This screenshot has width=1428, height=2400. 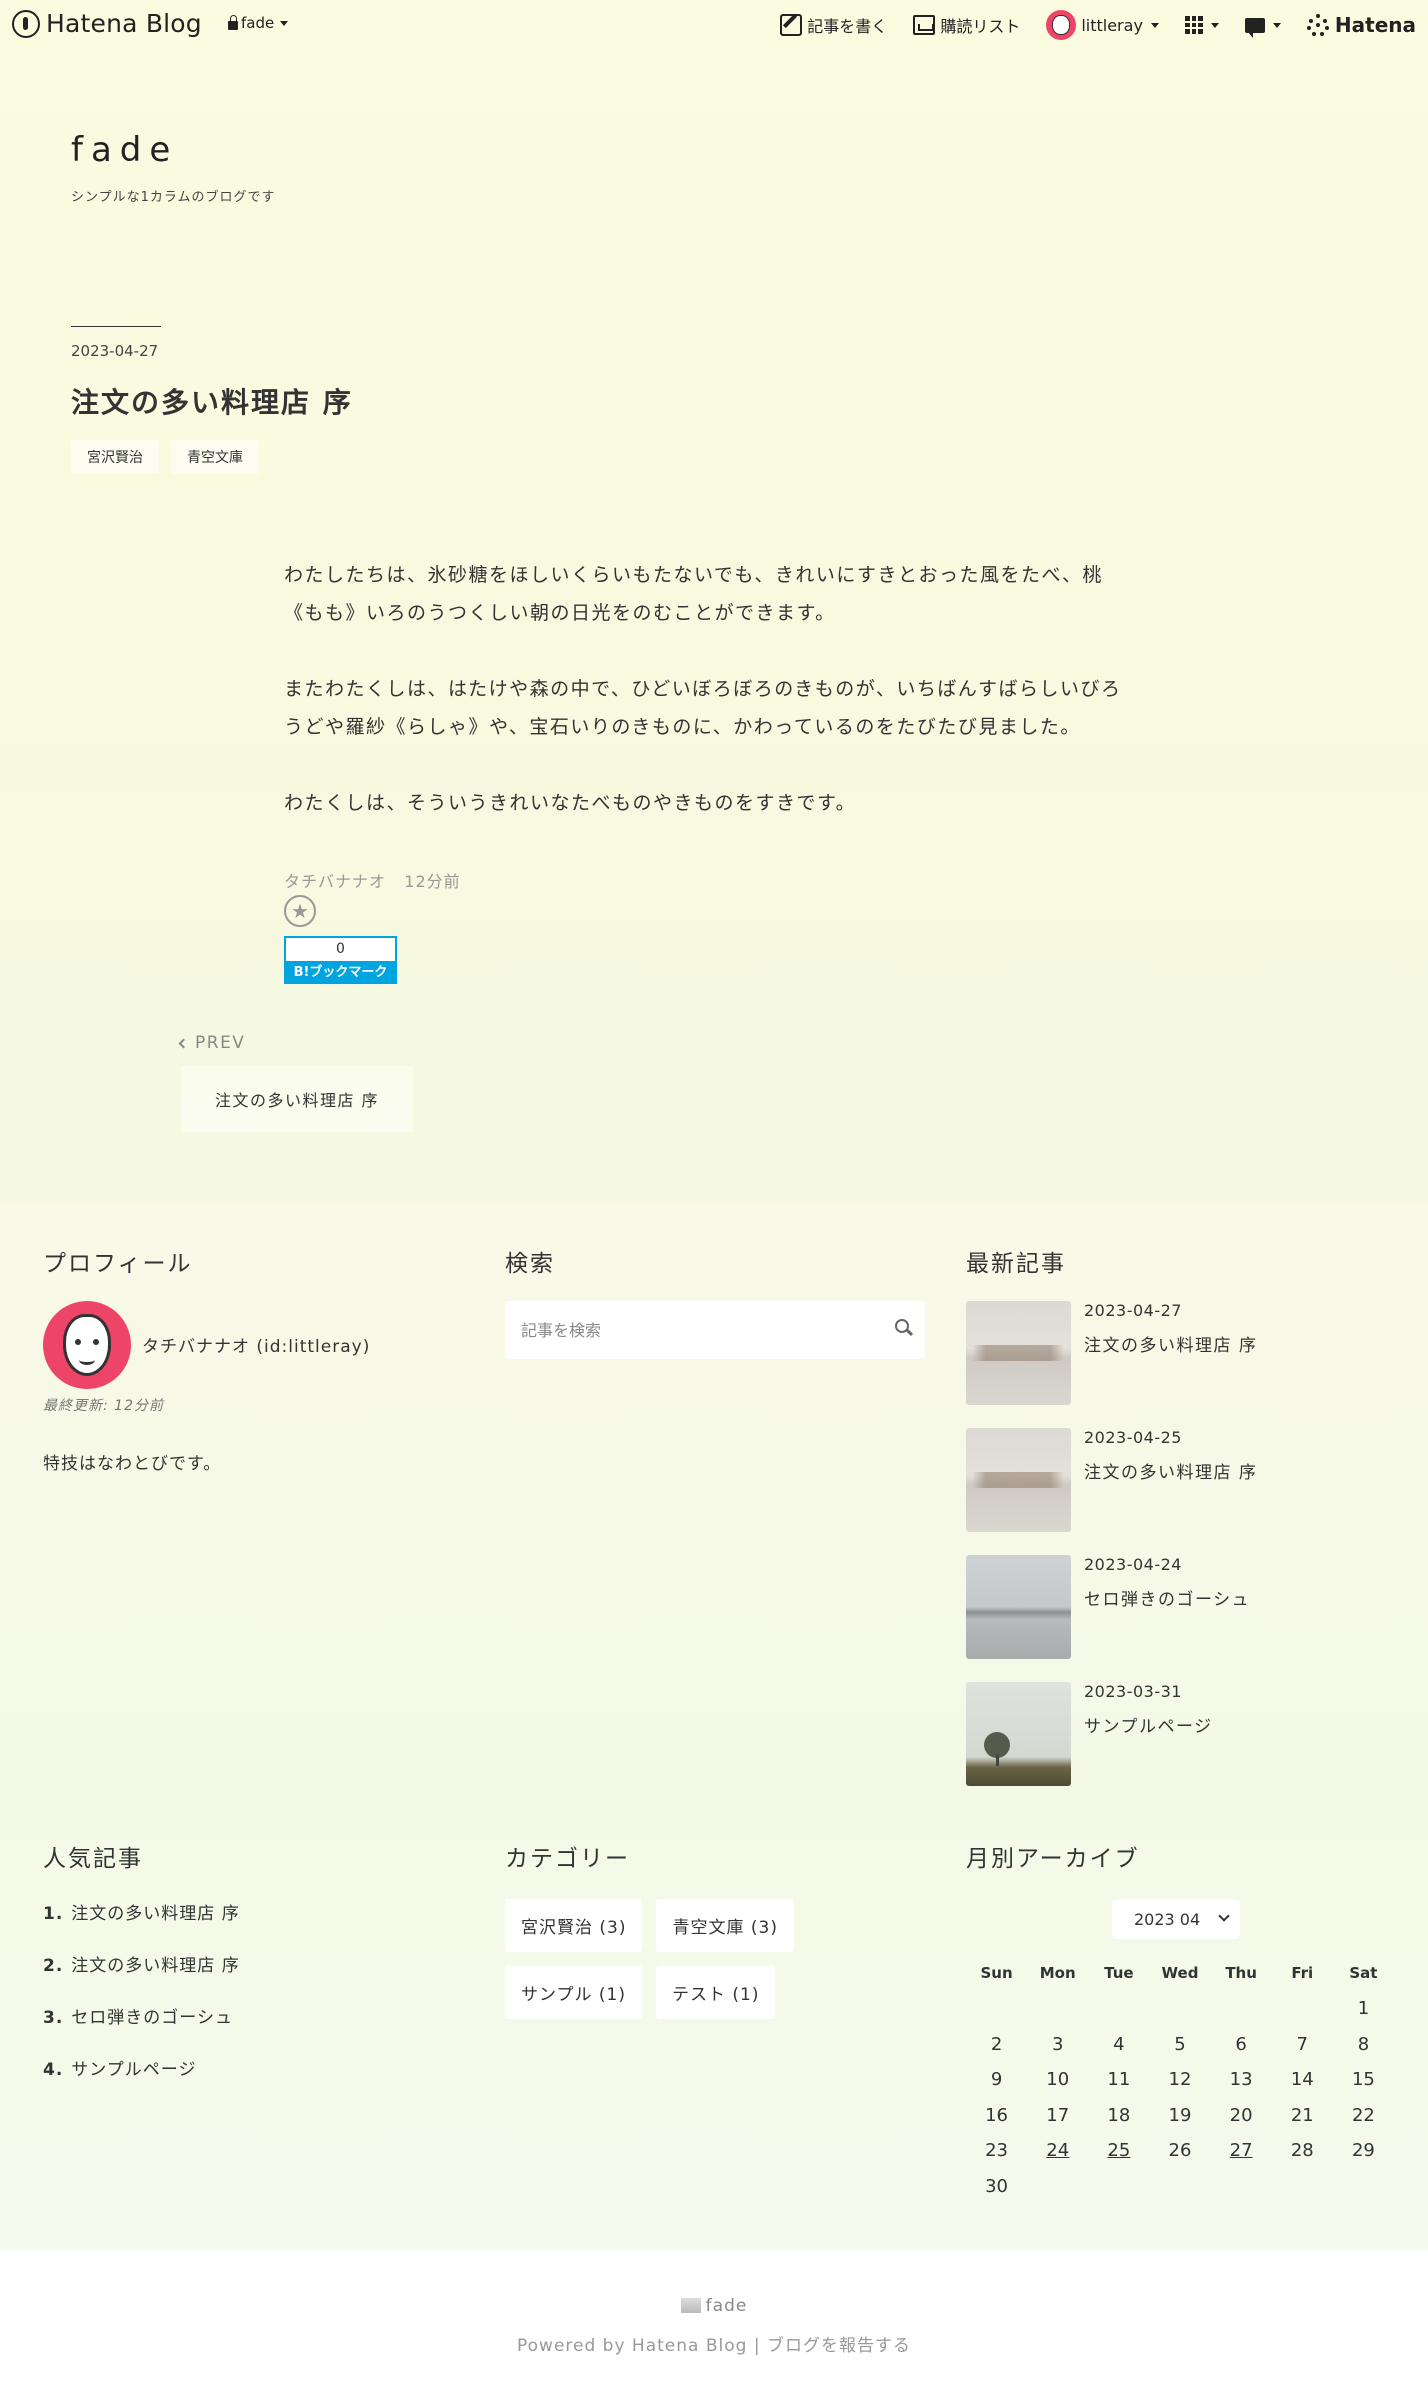 What do you see at coordinates (714, 2306) in the screenshot?
I see `footer-blog-link: fade` at bounding box center [714, 2306].